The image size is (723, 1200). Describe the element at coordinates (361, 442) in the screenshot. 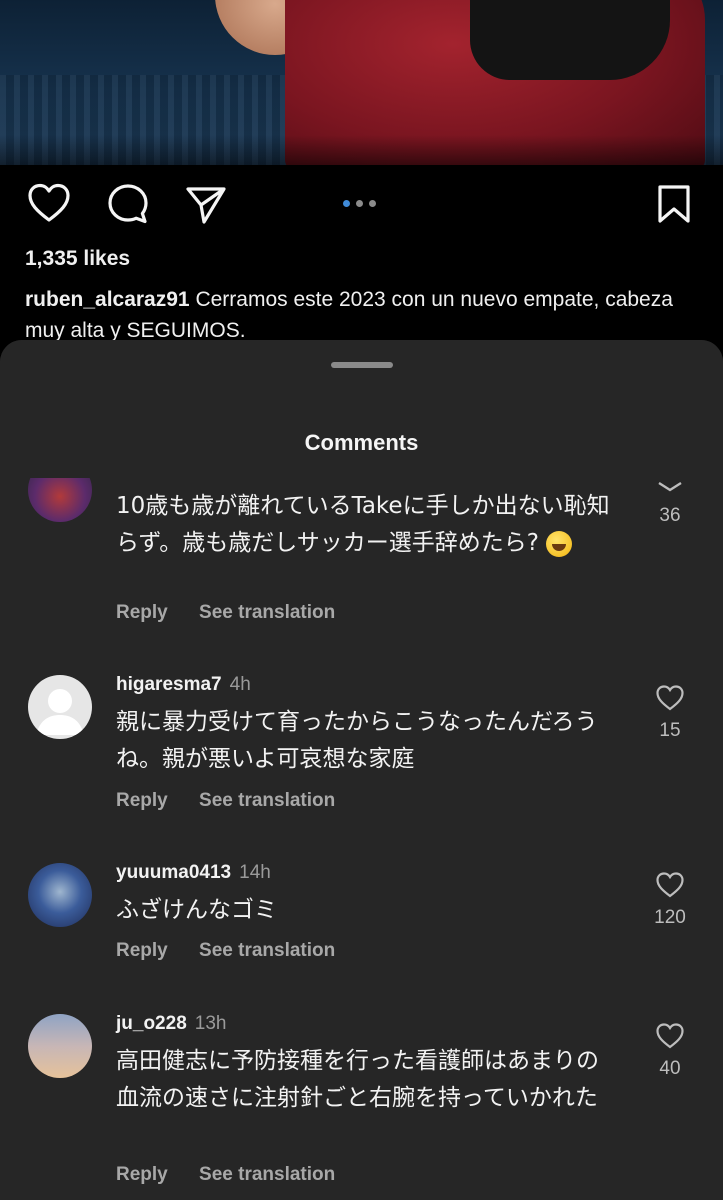

I see `sheet-title: Comments` at that location.